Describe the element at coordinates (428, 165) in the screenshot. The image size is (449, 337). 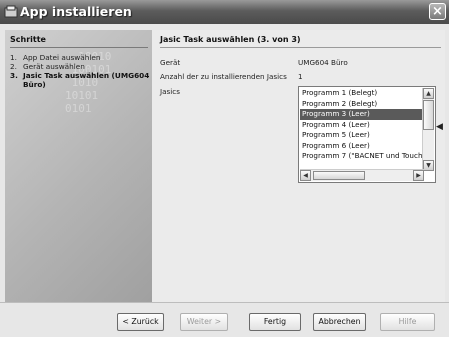
I see `scroll-down-icon: ▼` at that location.